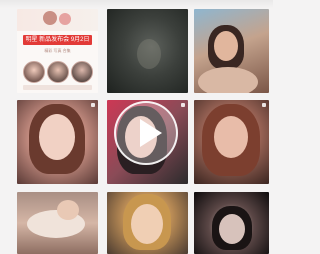 This screenshot has height=254, width=320. I want to click on promo-footer, so click(57, 87).